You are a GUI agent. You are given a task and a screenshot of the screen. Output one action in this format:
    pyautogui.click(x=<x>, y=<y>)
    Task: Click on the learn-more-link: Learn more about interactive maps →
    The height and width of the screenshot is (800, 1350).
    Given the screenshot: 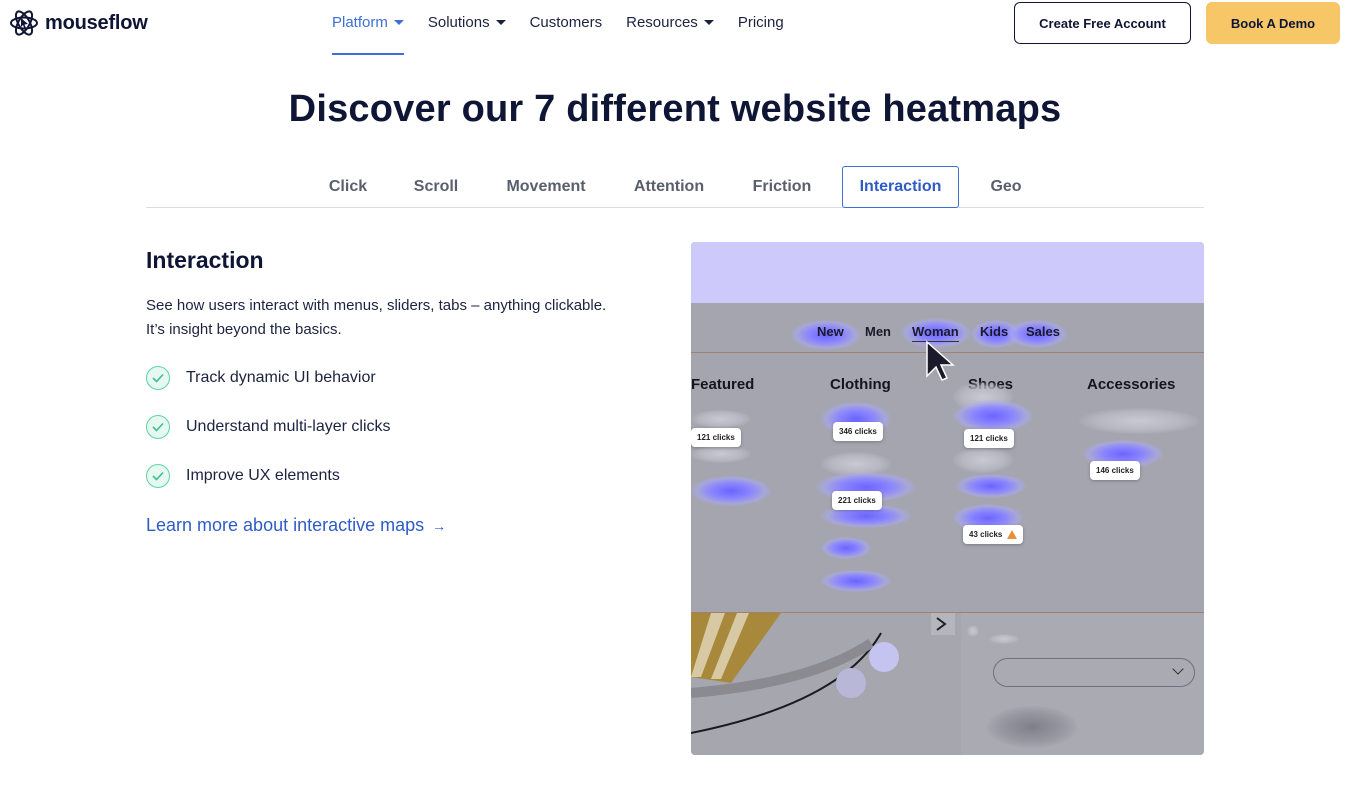 What is the action you would take?
    pyautogui.click(x=296, y=525)
    